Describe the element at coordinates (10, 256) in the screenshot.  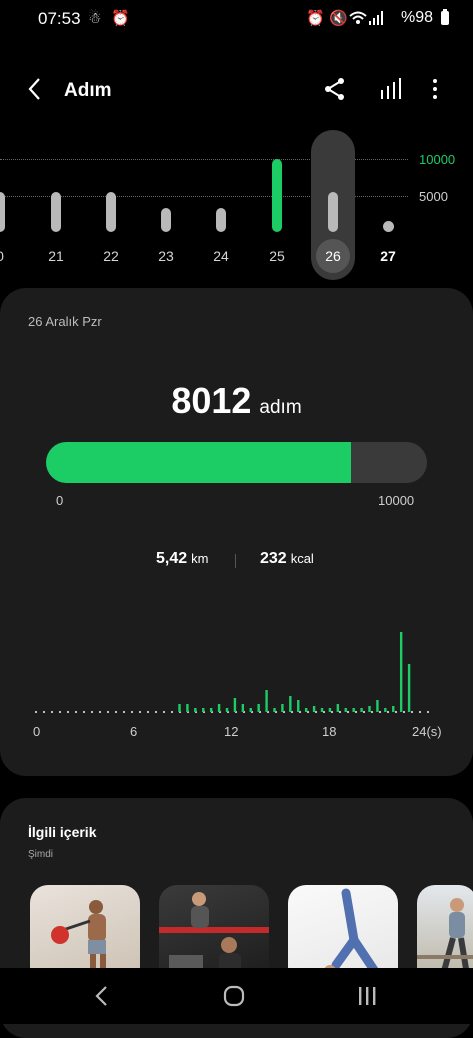
I see `day-label-20: 0` at that location.